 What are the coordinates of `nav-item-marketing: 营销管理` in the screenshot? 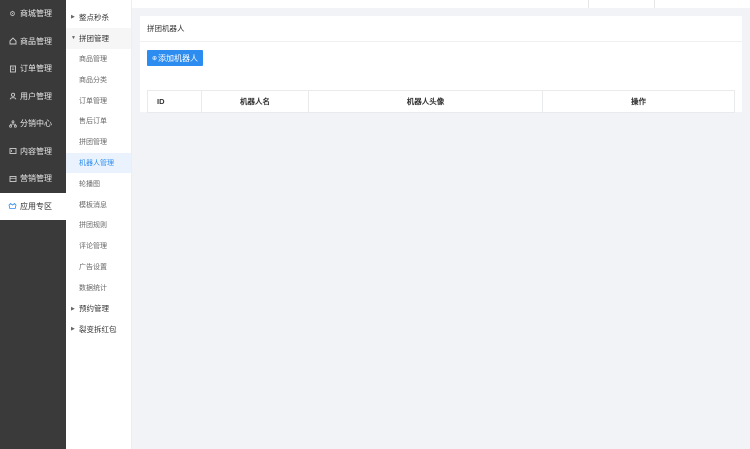 It's located at (33, 179).